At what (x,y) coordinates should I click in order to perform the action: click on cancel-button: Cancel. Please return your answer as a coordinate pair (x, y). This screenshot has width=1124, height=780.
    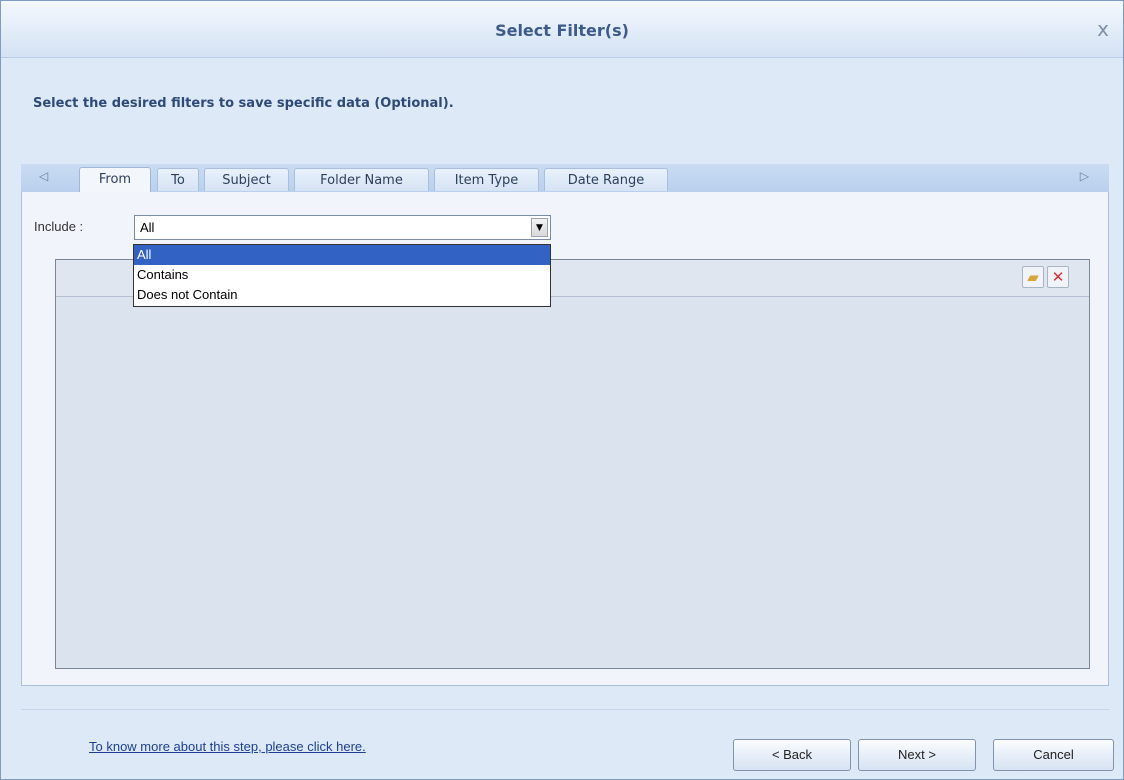
    Looking at the image, I should click on (1053, 755).